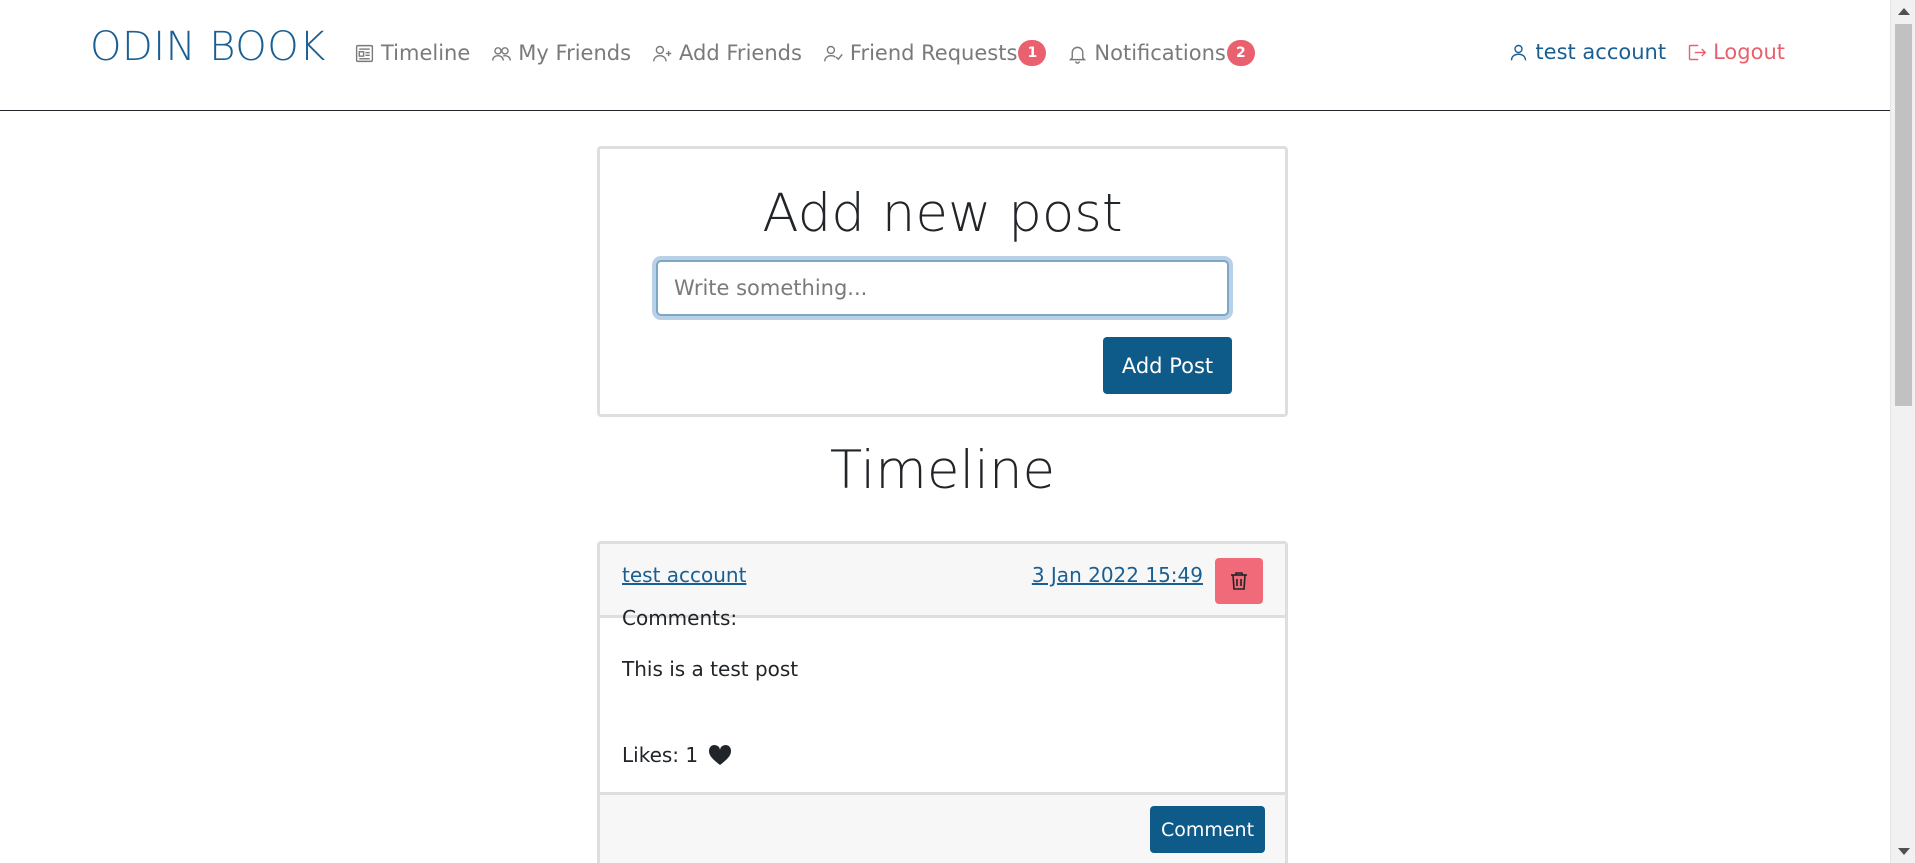 Image resolution: width=1915 pixels, height=863 pixels. I want to click on delete-post-button, so click(1239, 581).